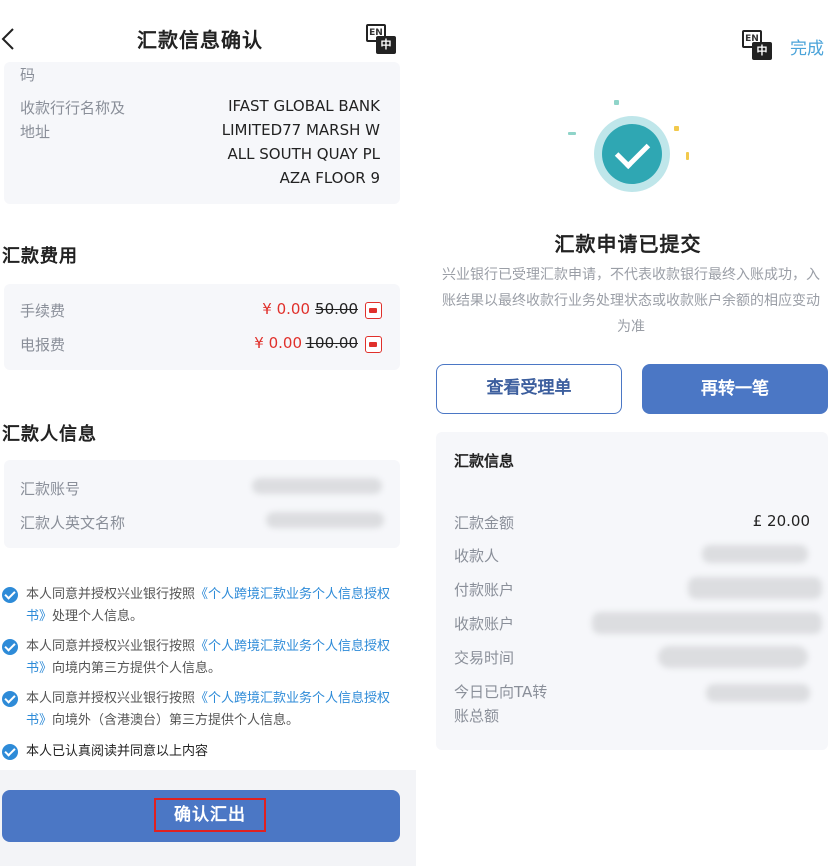 The width and height of the screenshot is (838, 866). What do you see at coordinates (40, 256) in the screenshot?
I see `fees-section-title: 汇款费用` at bounding box center [40, 256].